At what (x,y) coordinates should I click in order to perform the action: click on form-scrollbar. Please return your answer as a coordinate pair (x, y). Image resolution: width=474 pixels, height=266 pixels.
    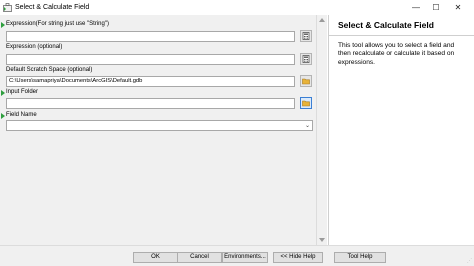
    Looking at the image, I should click on (321, 130).